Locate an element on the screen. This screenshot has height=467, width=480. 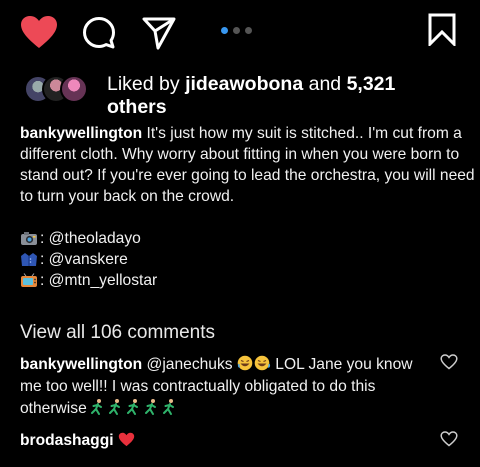
caption-username: bankywellington is located at coordinates (81, 133).